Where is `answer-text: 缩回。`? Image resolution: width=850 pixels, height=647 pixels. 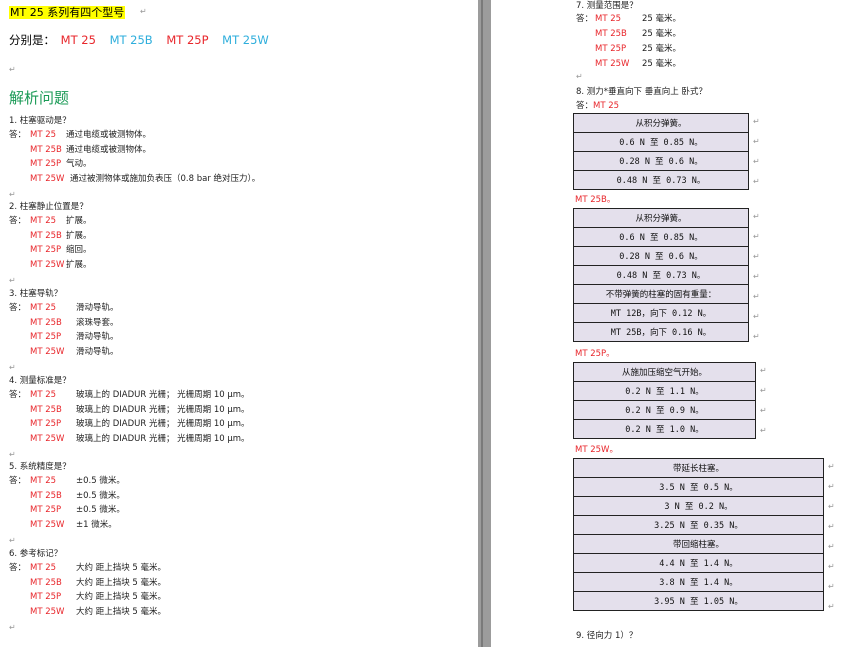 answer-text: 缩回。 is located at coordinates (79, 250).